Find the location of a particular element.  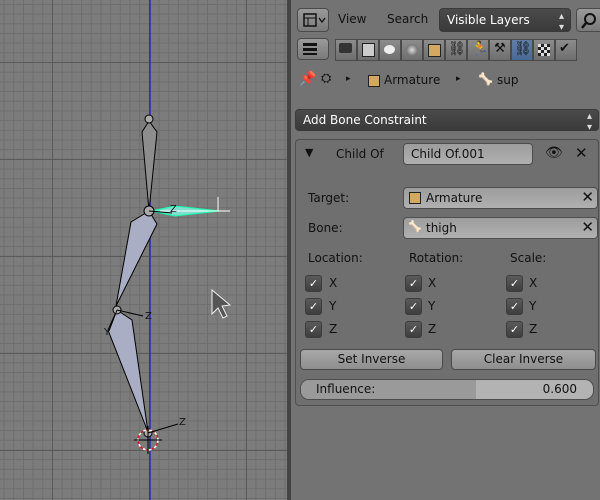

scale-label: Scale: is located at coordinates (528, 258).